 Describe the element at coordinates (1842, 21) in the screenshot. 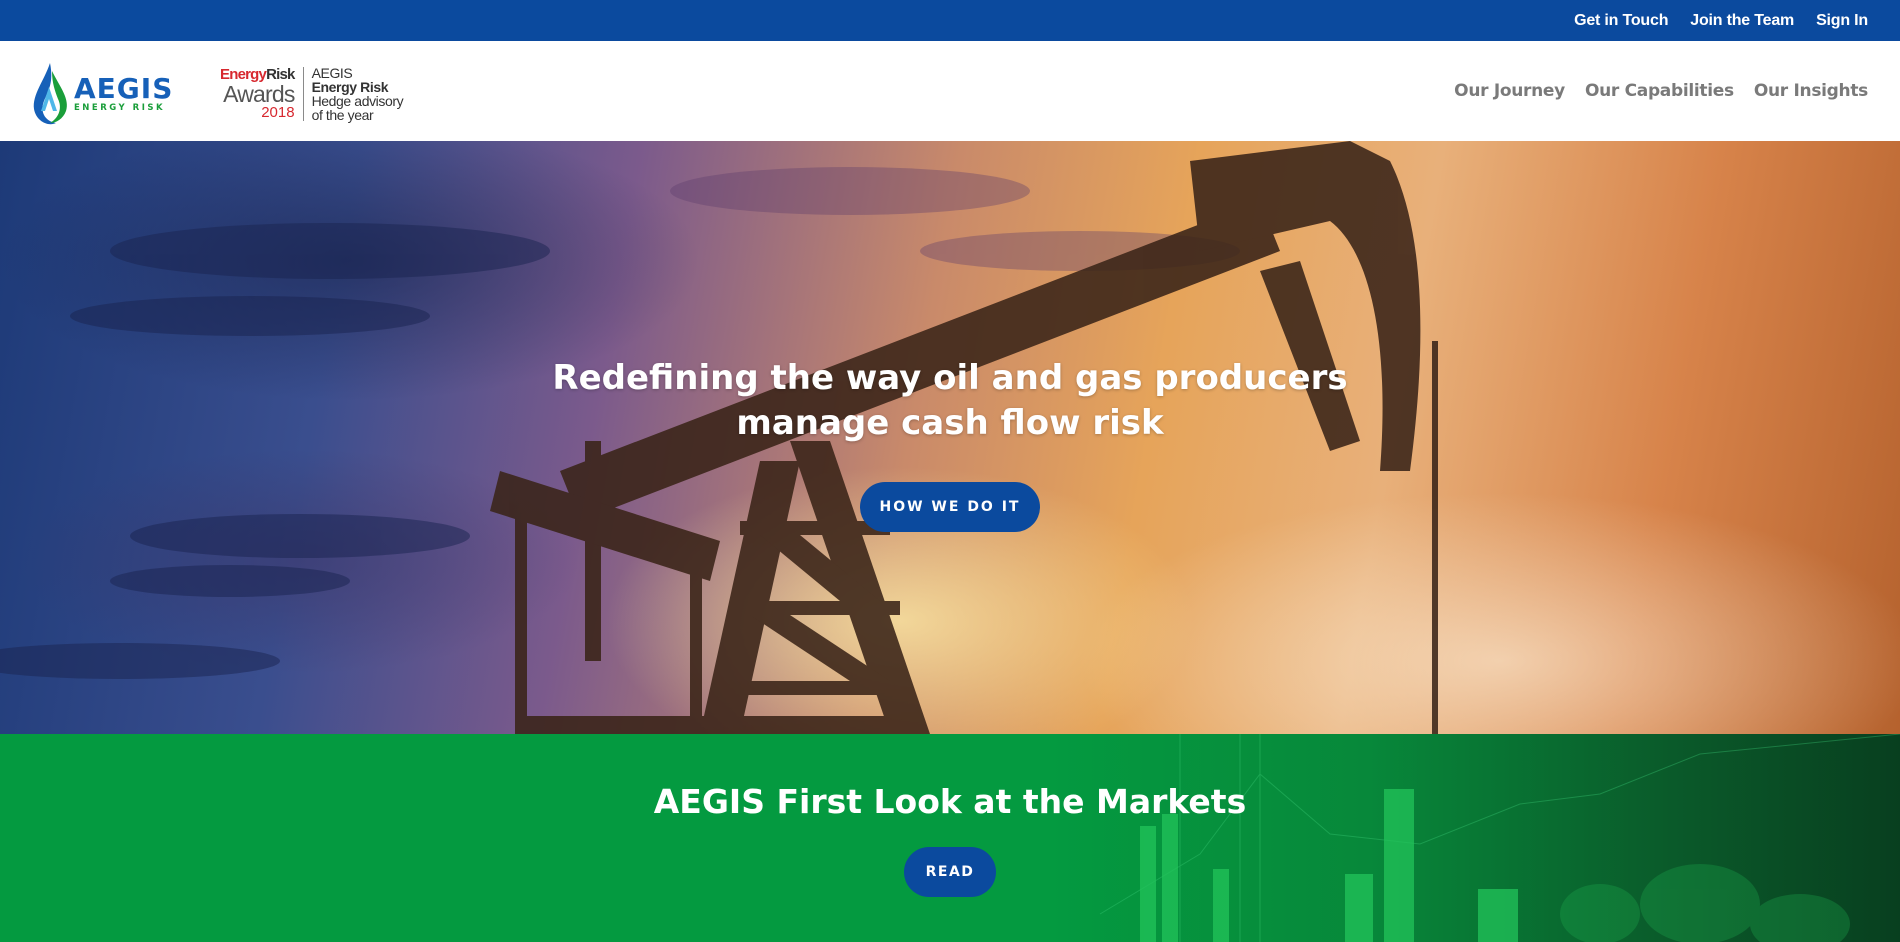

I see `sign-in-link: Sign In` at that location.